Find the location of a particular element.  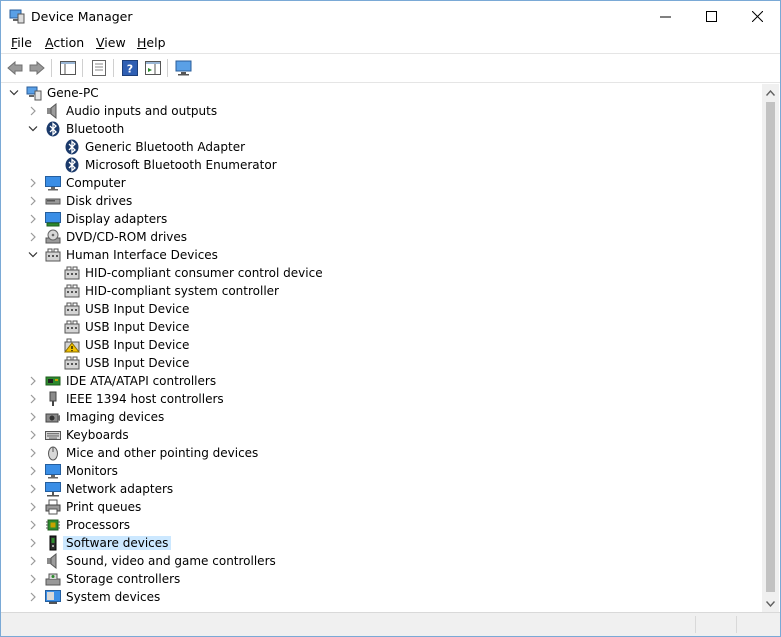

scan-hardware-changes-button is located at coordinates (184, 68).